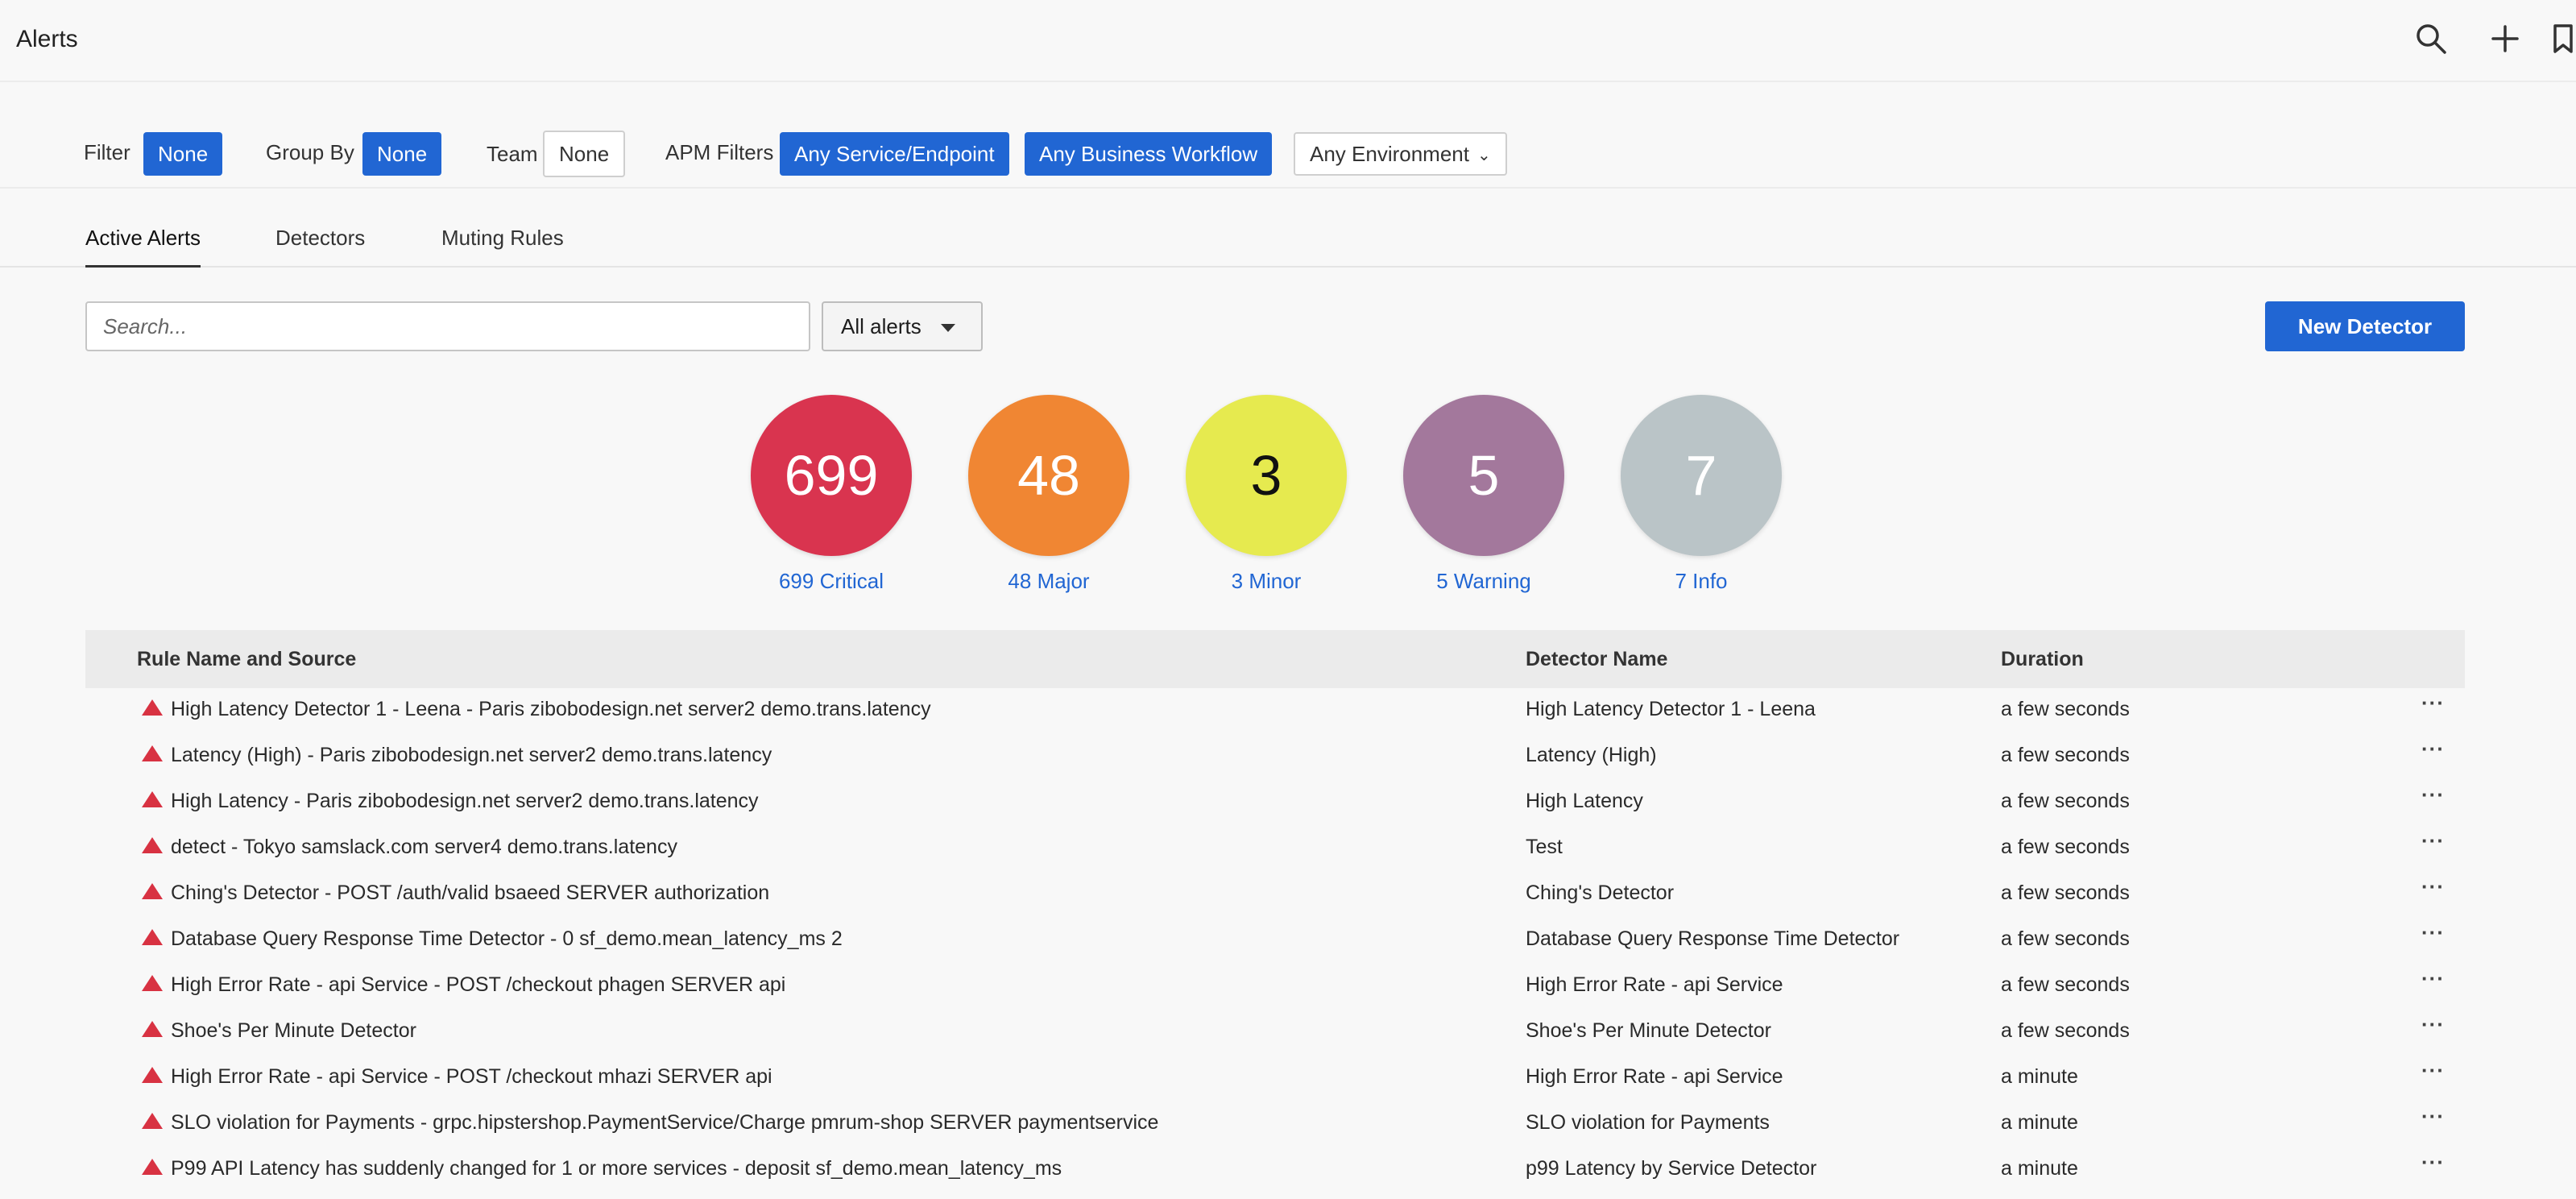 The image size is (2576, 1199). I want to click on tab-muting-rules: Muting Rules, so click(502, 247).